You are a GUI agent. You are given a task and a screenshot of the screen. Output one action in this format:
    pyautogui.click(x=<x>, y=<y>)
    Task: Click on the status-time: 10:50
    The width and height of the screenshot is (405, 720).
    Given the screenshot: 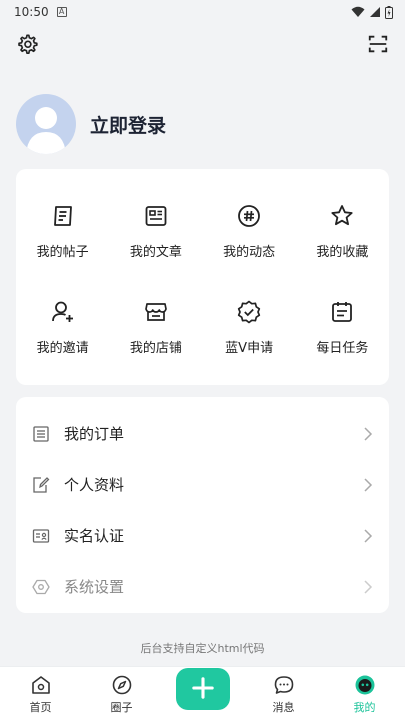 What is the action you would take?
    pyautogui.click(x=31, y=12)
    